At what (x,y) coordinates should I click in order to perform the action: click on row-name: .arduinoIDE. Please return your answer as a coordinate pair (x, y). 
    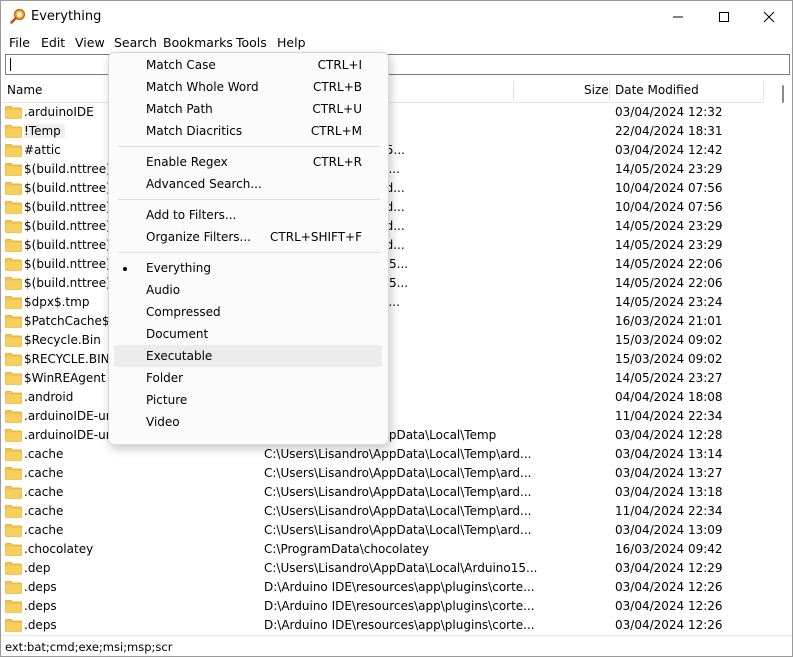
    Looking at the image, I should click on (59, 112).